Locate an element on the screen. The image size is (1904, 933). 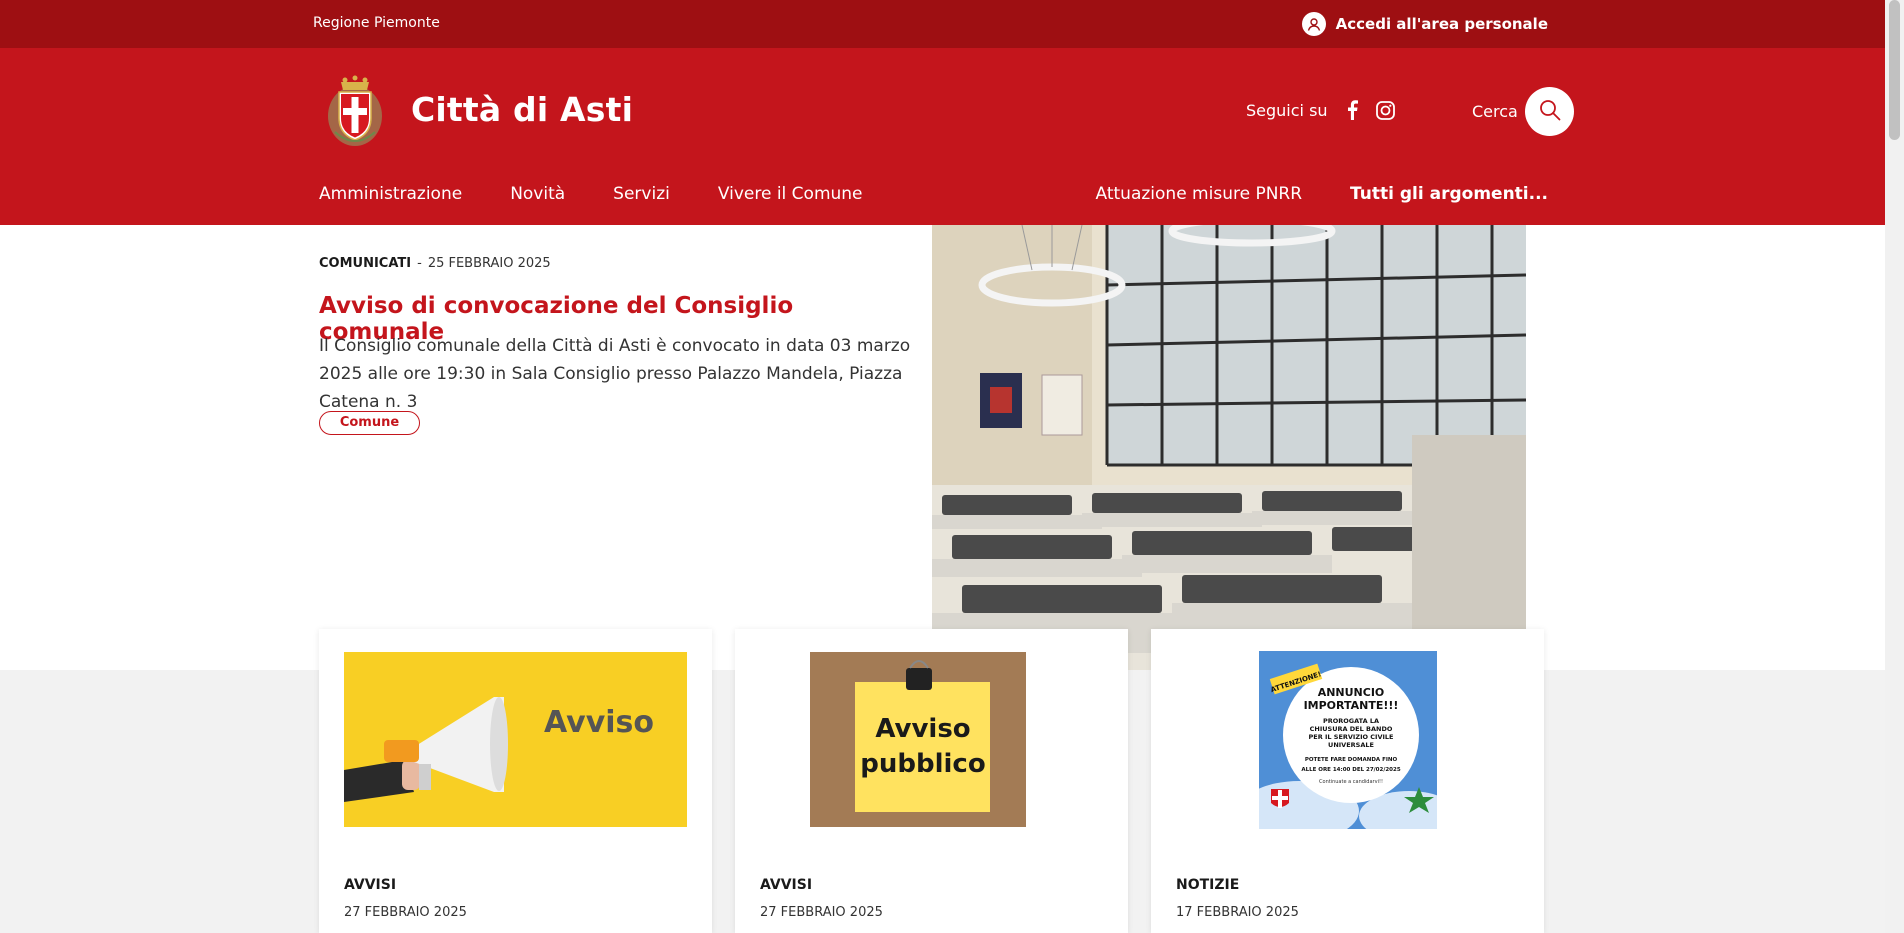
social-label: Seguici su is located at coordinates (1287, 110).